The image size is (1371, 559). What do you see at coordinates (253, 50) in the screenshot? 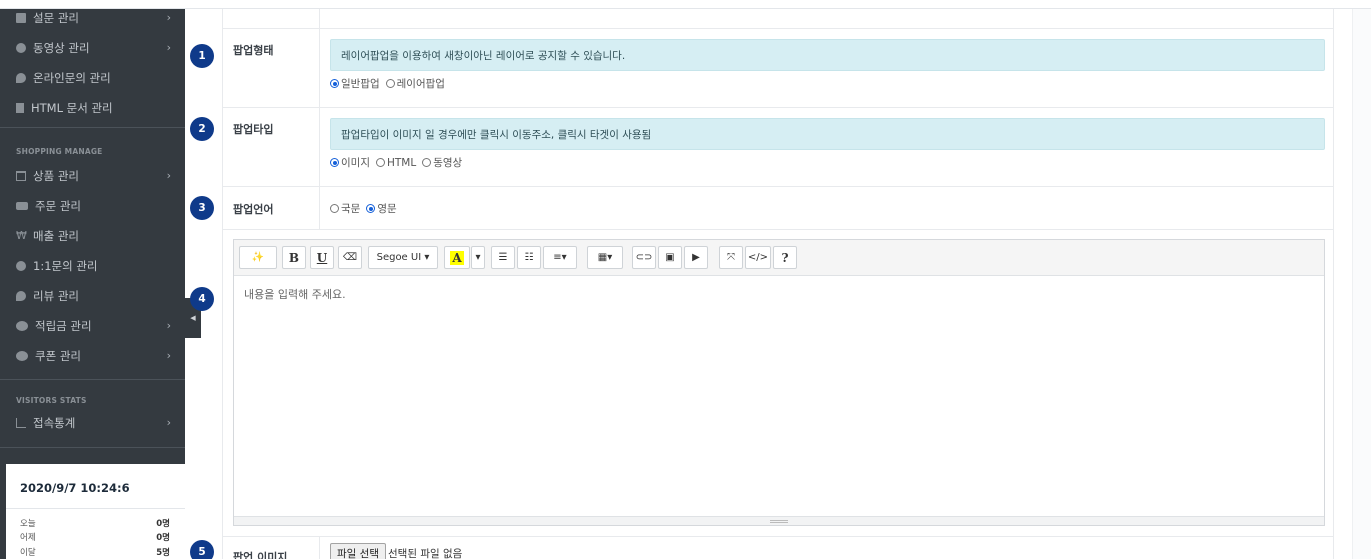
I see `popup-form-label: 팝업형태` at bounding box center [253, 50].